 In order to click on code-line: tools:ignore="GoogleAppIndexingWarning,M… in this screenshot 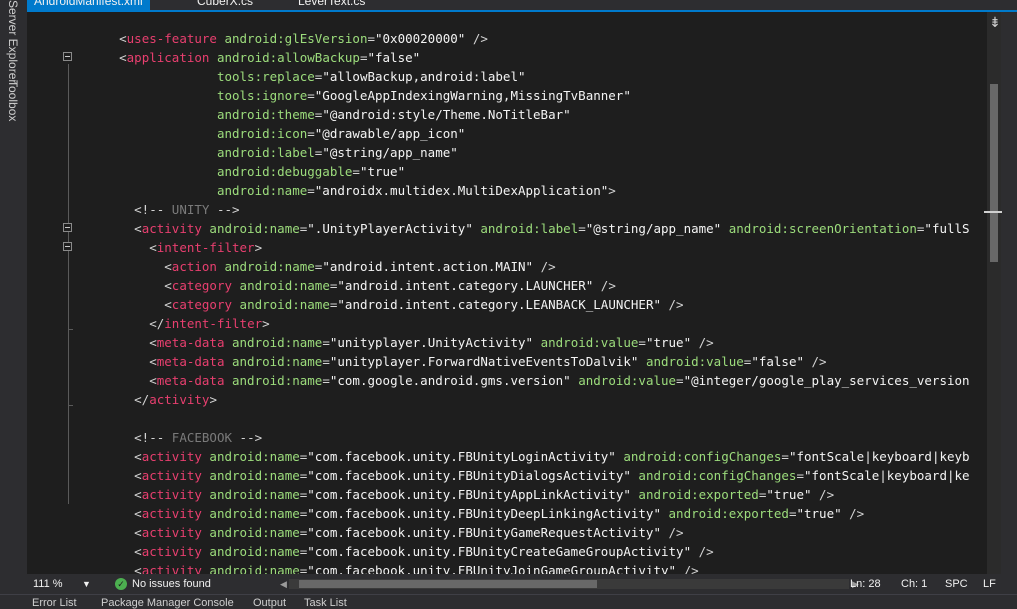, I will do `click(529, 95)`.